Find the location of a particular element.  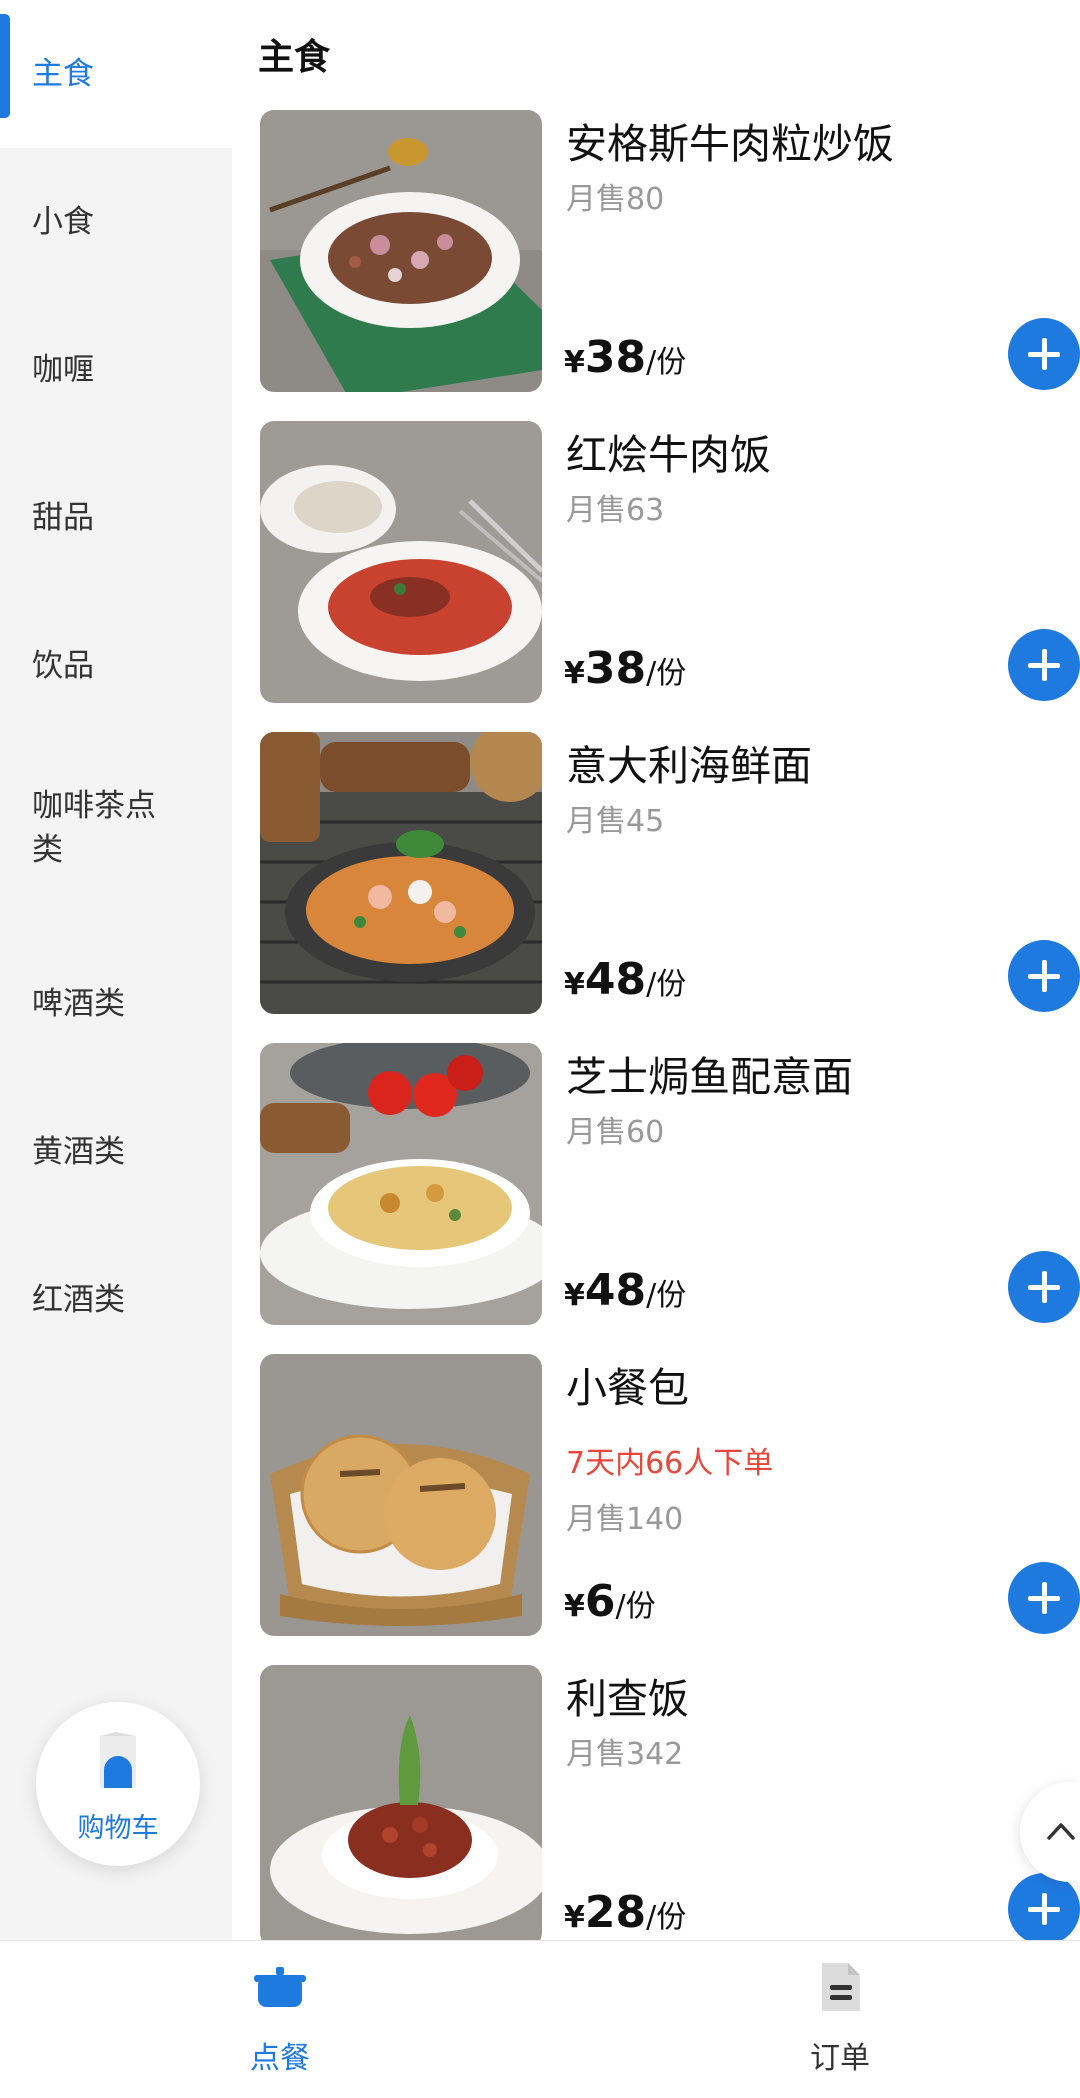

tab-order-food: 点餐 is located at coordinates (280, 2019).